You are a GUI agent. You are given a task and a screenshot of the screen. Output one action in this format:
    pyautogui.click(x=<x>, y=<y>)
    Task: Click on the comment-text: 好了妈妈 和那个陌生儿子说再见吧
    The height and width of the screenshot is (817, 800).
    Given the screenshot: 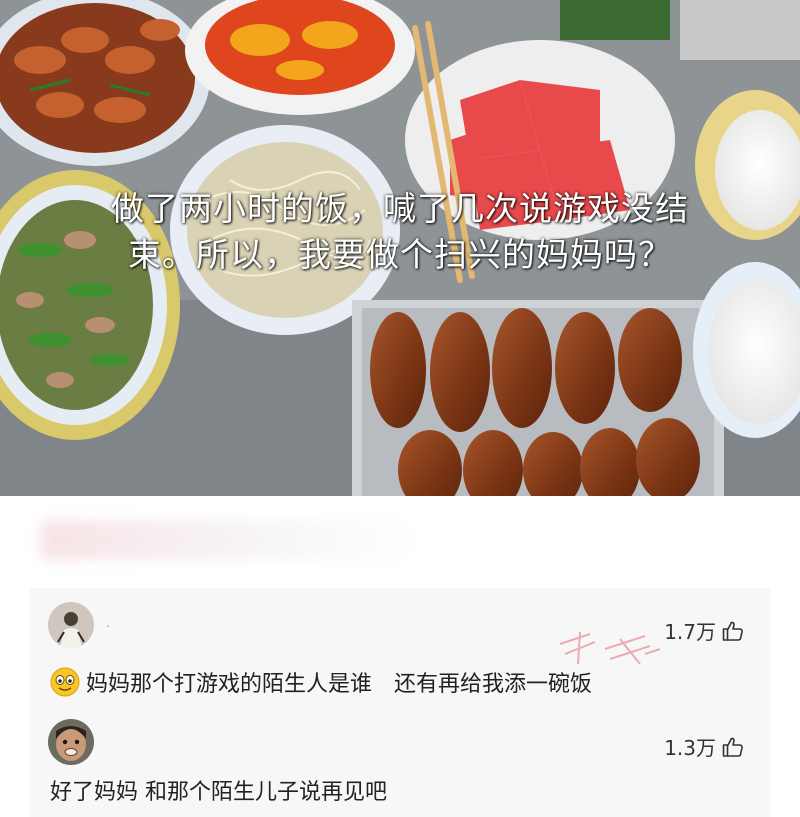 What is the action you would take?
    pyautogui.click(x=218, y=790)
    